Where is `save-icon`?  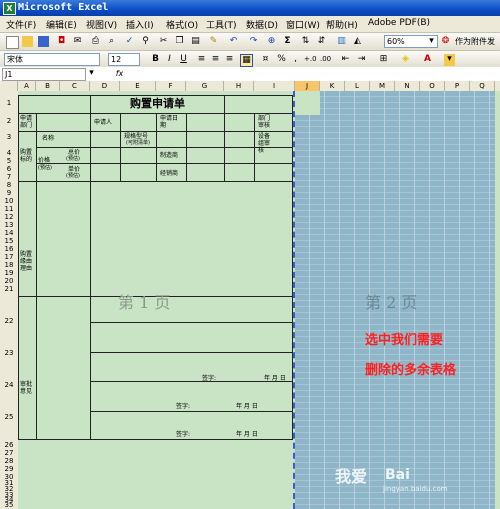 save-icon is located at coordinates (43, 41).